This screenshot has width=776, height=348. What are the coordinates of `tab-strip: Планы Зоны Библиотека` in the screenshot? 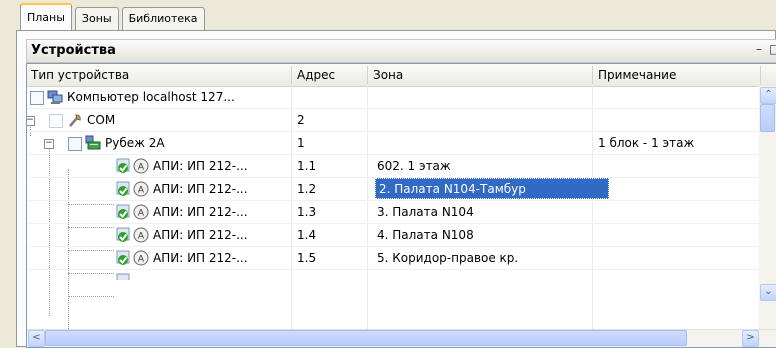 It's located at (114, 17).